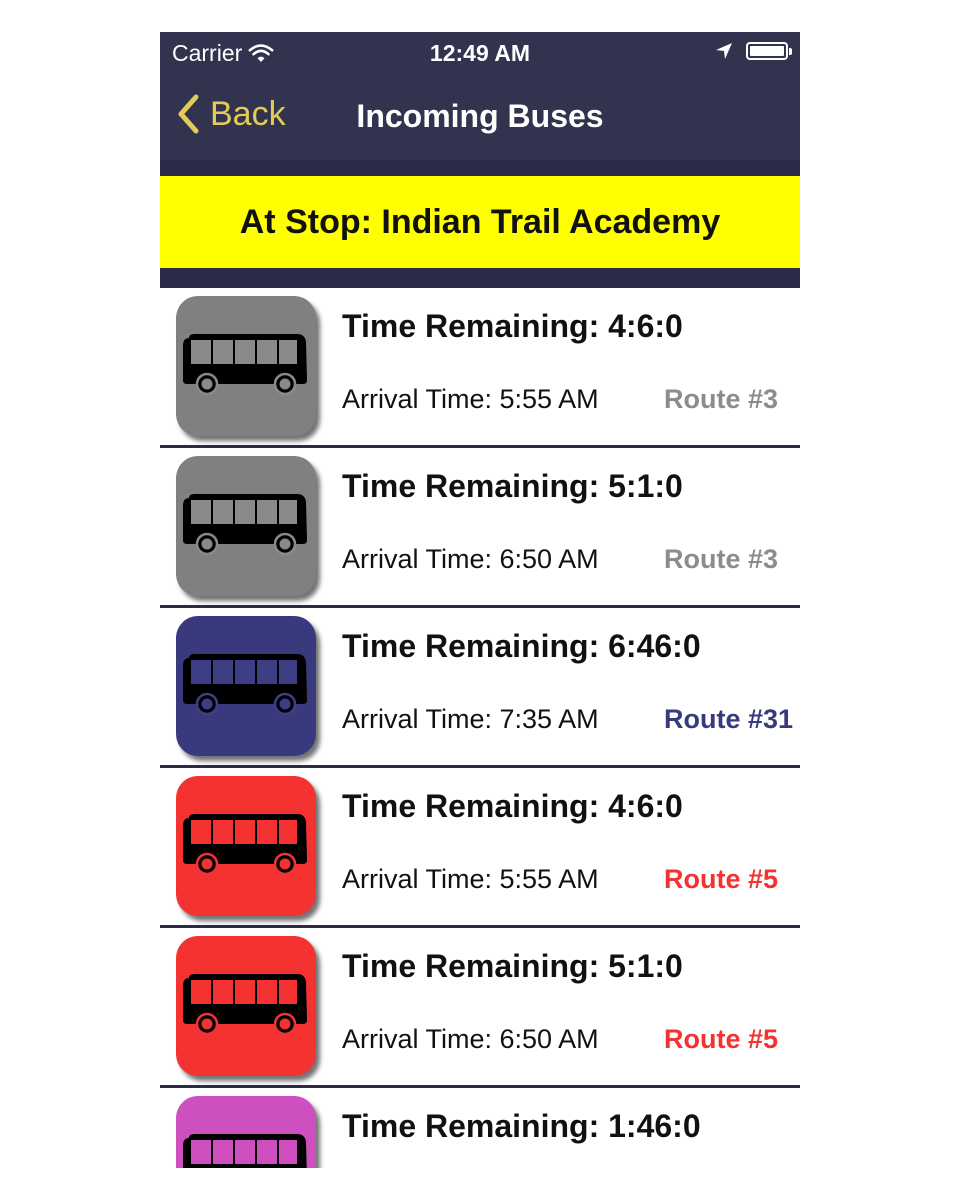 The image size is (960, 1200). Describe the element at coordinates (521, 646) in the screenshot. I see `time-remaining: Time Remaining: 6:46:0` at that location.